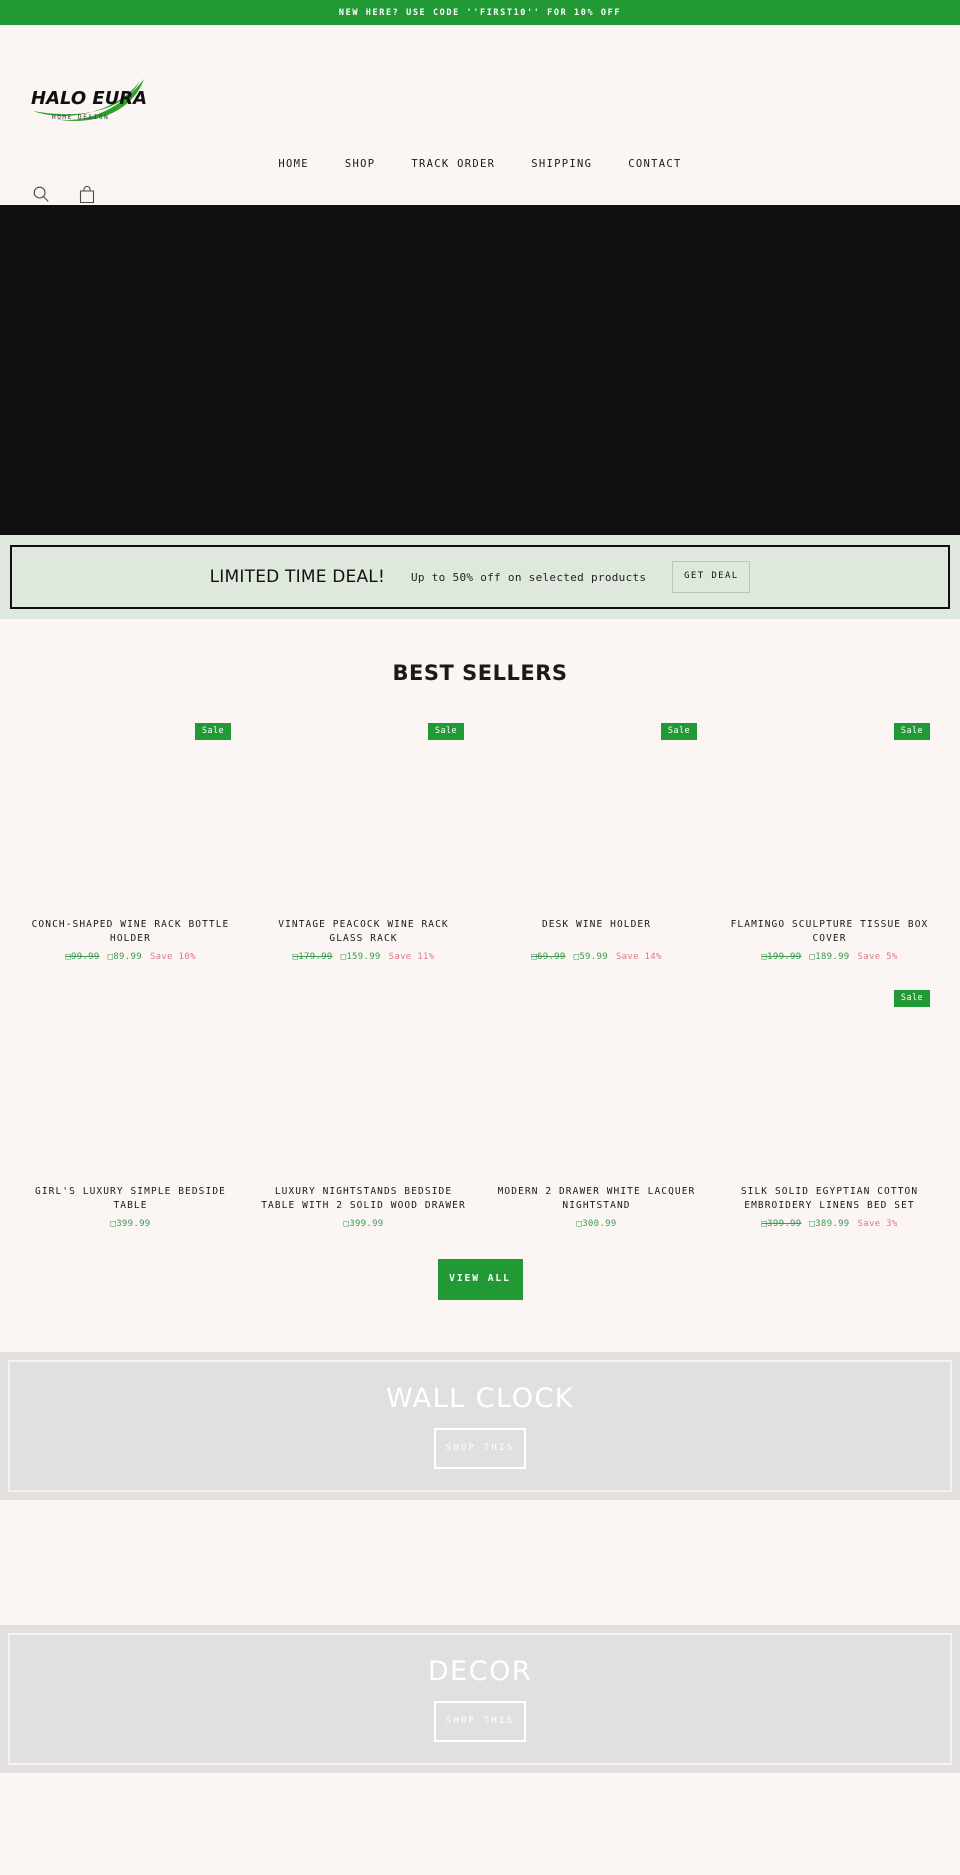 The width and height of the screenshot is (960, 1875). I want to click on view-all-wrapper: VIEW ALL, so click(480, 1279).